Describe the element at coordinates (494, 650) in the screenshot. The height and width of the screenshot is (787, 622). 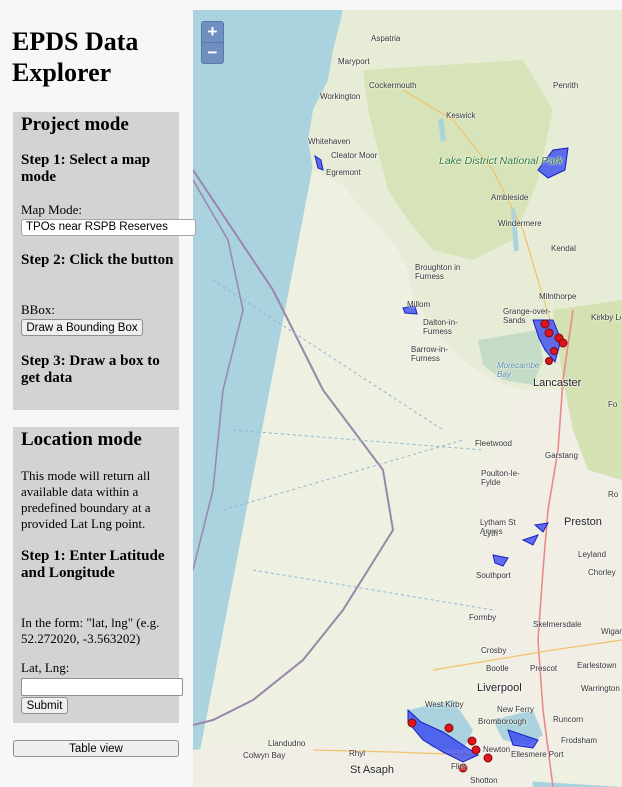
I see `map-label: Crosby` at that location.